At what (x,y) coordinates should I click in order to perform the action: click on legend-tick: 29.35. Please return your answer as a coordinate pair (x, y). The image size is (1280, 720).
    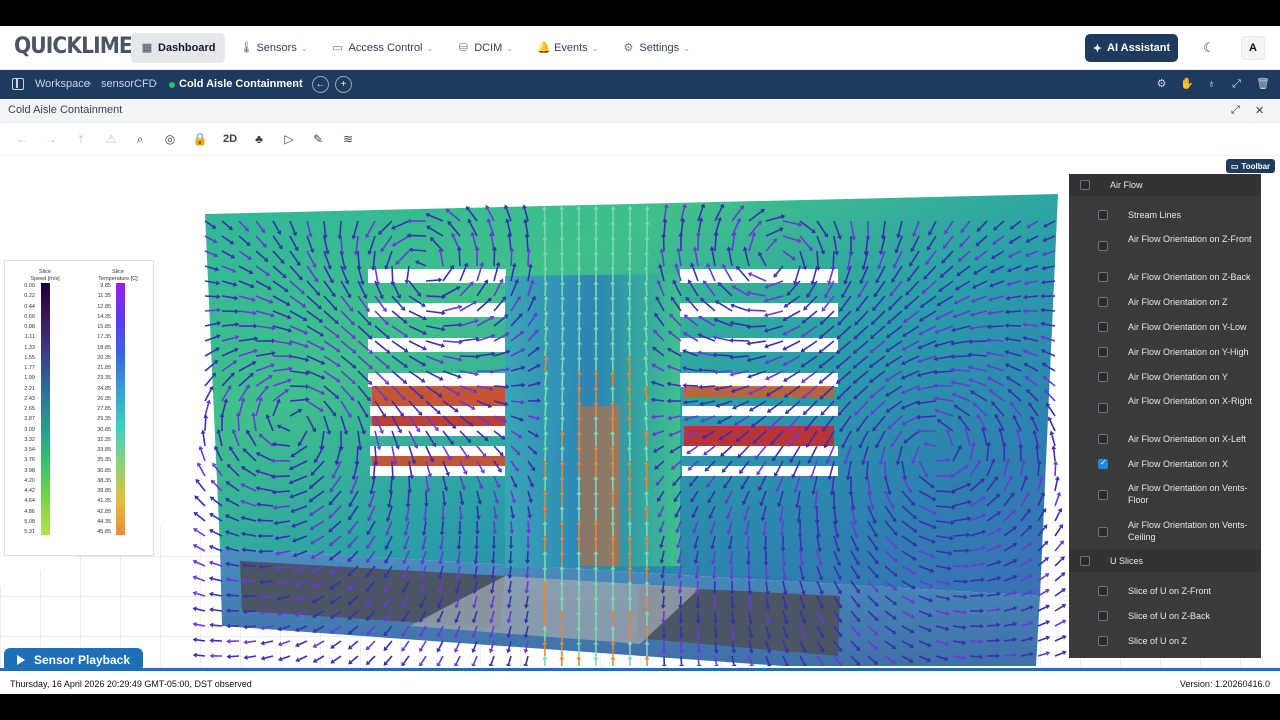
    Looking at the image, I should click on (104, 419).